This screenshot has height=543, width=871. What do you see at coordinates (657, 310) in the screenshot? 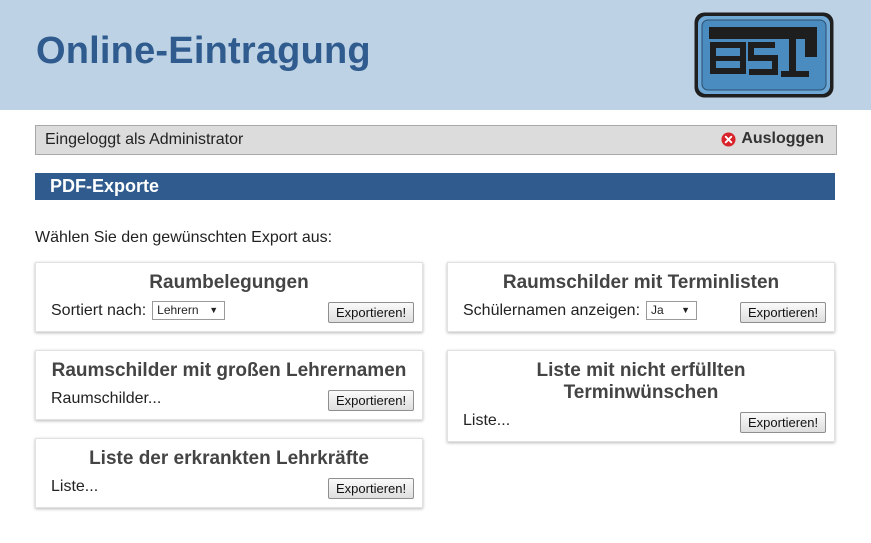
I see `show-students-select-value: Ja` at bounding box center [657, 310].